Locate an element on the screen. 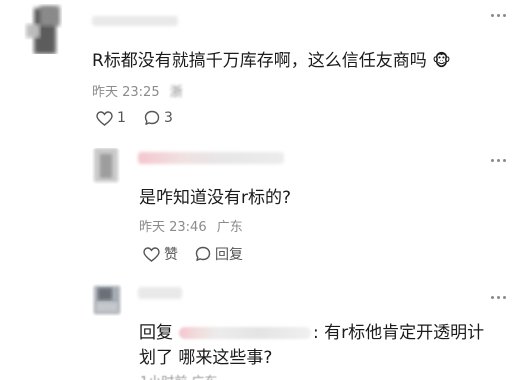  reply-reply-button: 回复 is located at coordinates (219, 254).